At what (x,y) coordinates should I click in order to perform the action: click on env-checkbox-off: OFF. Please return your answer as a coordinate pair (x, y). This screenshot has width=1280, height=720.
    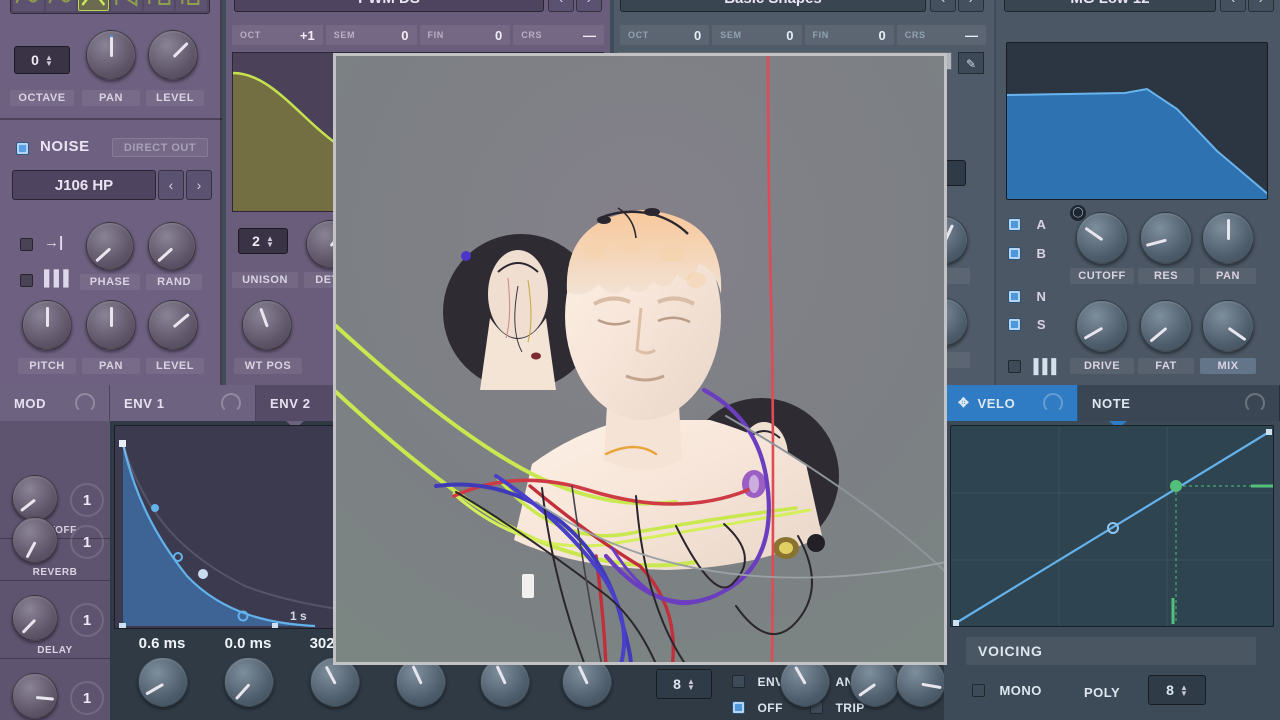
    Looking at the image, I should click on (757, 708).